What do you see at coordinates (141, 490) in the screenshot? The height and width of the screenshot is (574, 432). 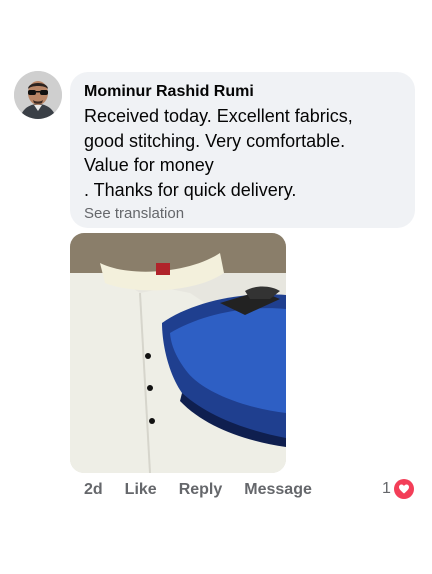 I see `like-button: Like` at bounding box center [141, 490].